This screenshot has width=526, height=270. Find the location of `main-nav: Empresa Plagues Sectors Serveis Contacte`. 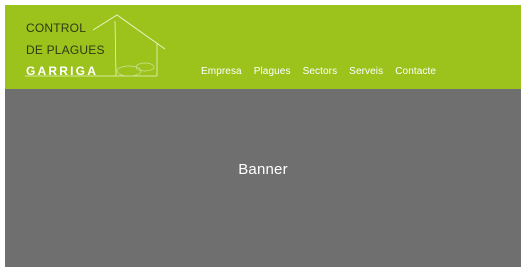

main-nav: Empresa Plagues Sectors Serveis Contacte is located at coordinates (324, 72).